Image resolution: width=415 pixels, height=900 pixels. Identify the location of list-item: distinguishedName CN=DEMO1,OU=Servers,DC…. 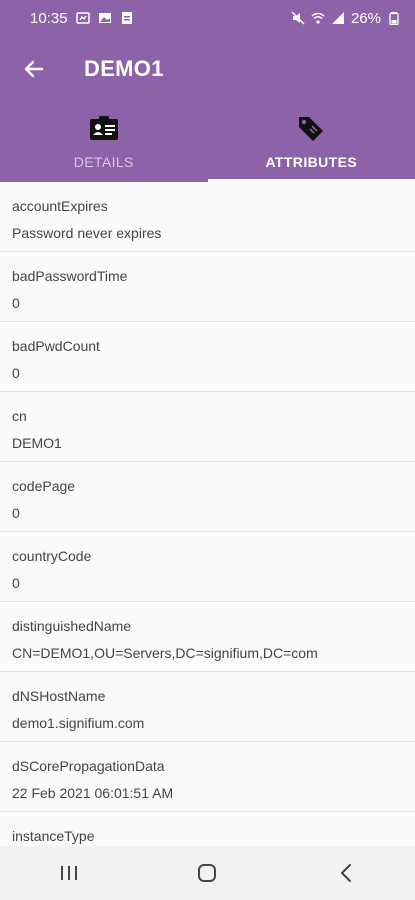
(207, 637).